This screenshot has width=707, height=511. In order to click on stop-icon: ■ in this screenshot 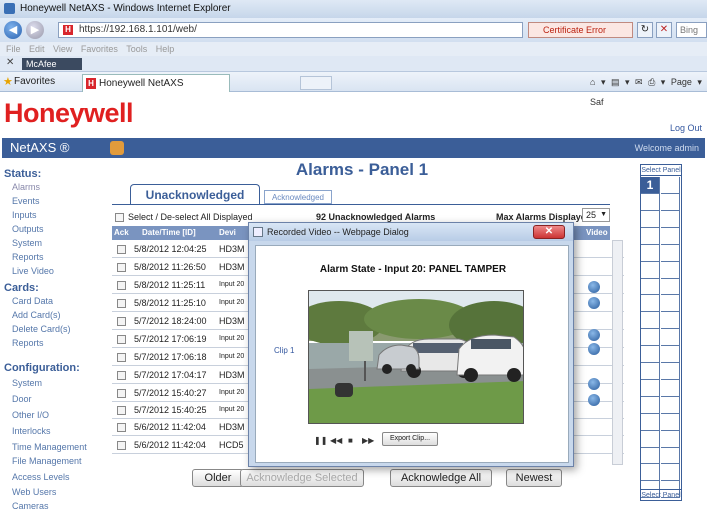, I will do `click(350, 440)`.